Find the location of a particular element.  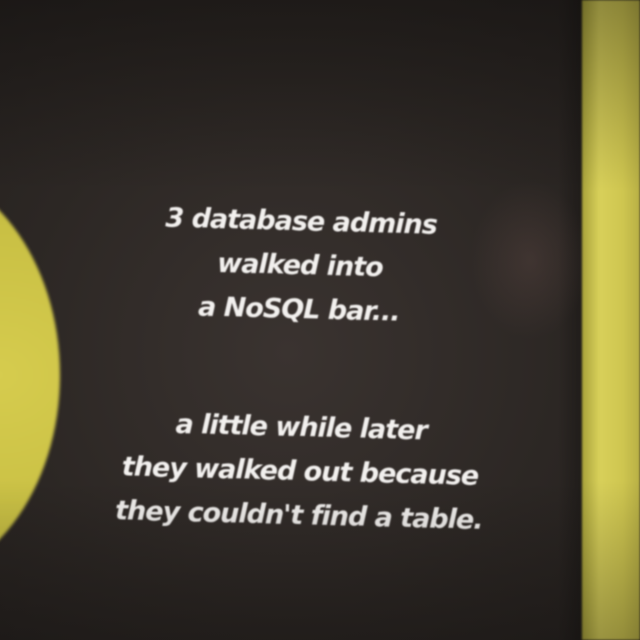

yellow-side-strip is located at coordinates (611, 320).